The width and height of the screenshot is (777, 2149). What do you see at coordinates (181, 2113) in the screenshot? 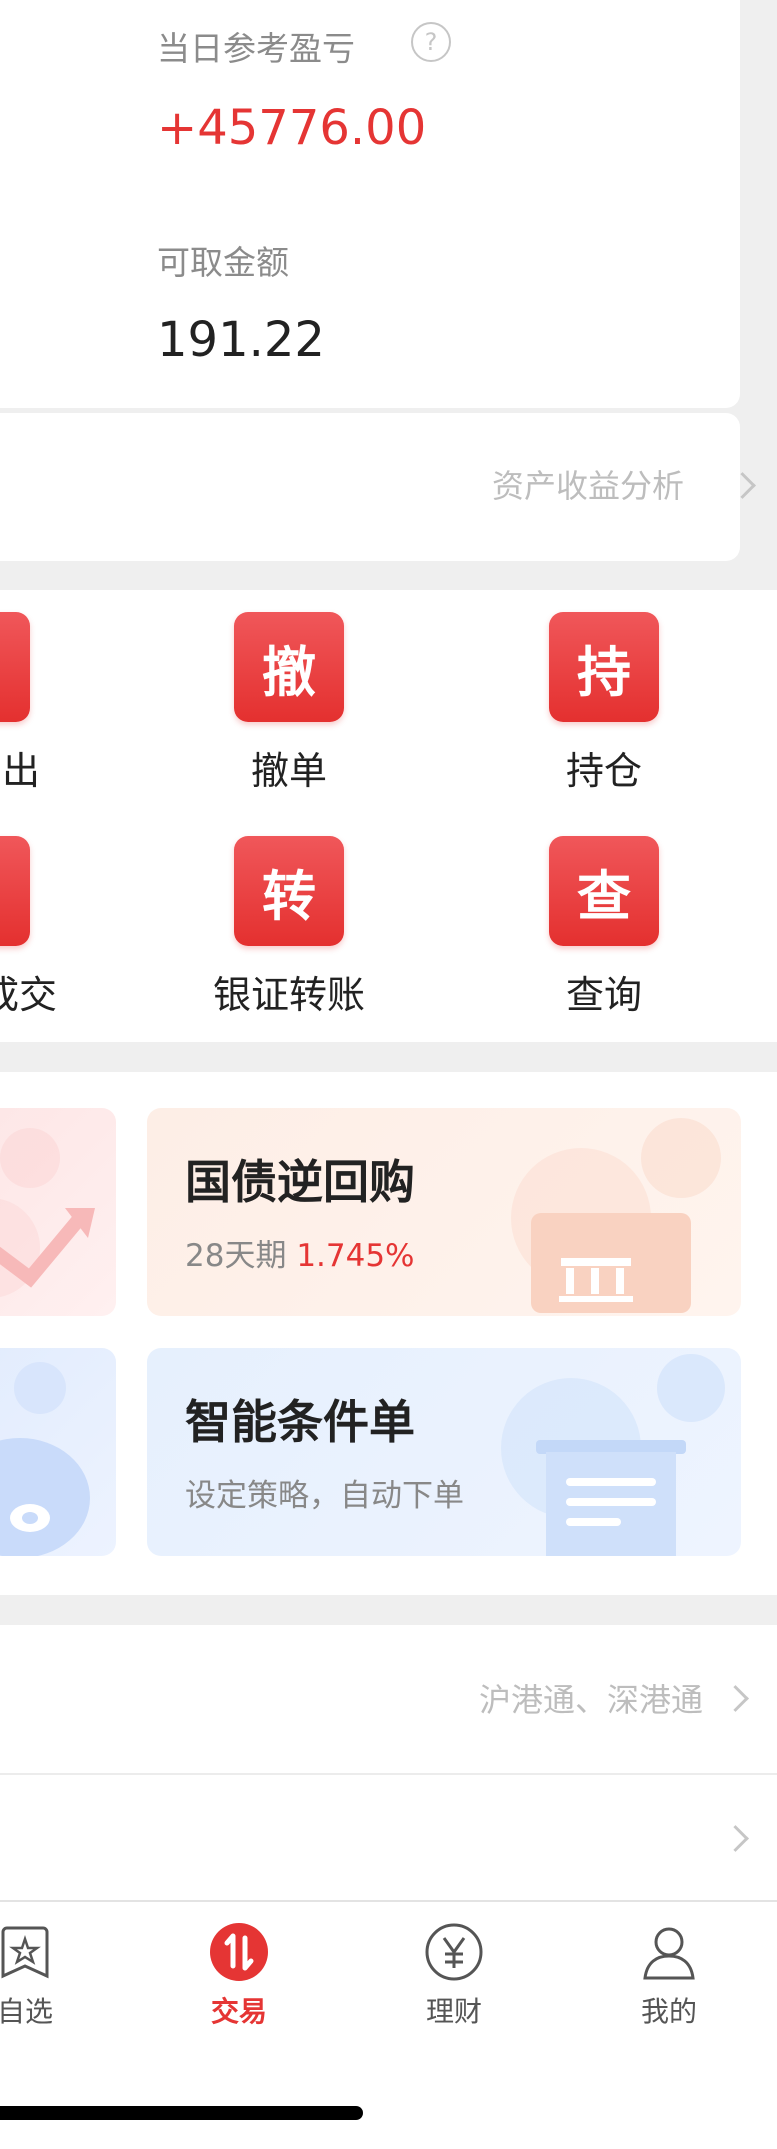
I see `home-indicator` at bounding box center [181, 2113].